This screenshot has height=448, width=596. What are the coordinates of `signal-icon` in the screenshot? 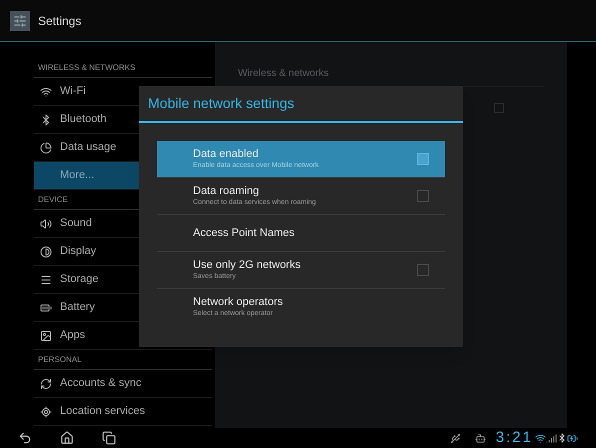 It's located at (551, 438).